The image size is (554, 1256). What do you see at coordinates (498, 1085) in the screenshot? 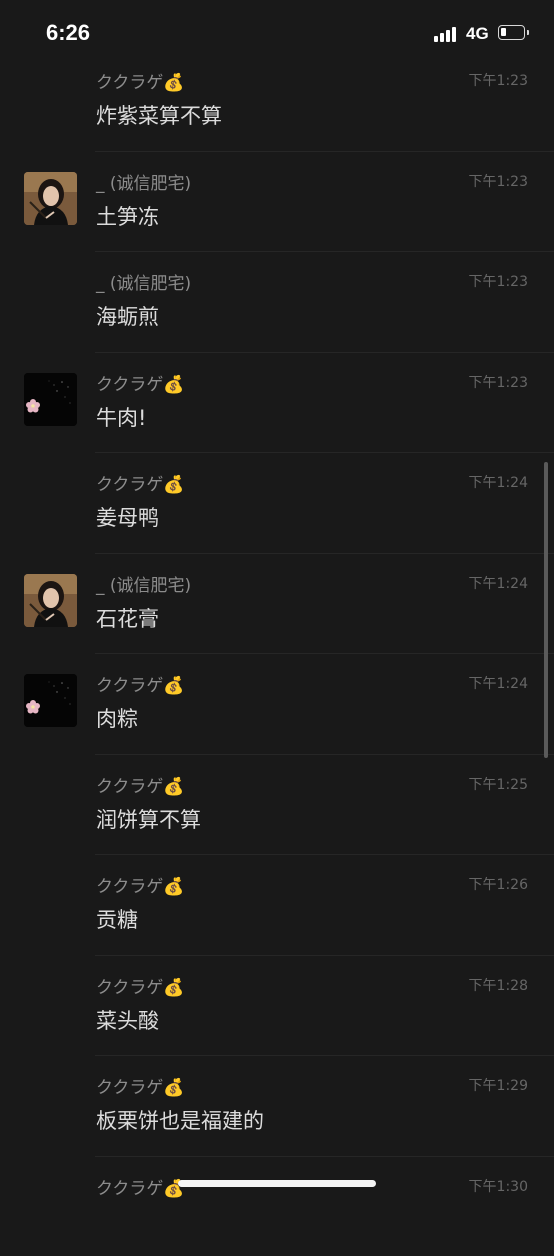
I see `message-timestamp: 下午1:29` at bounding box center [498, 1085].